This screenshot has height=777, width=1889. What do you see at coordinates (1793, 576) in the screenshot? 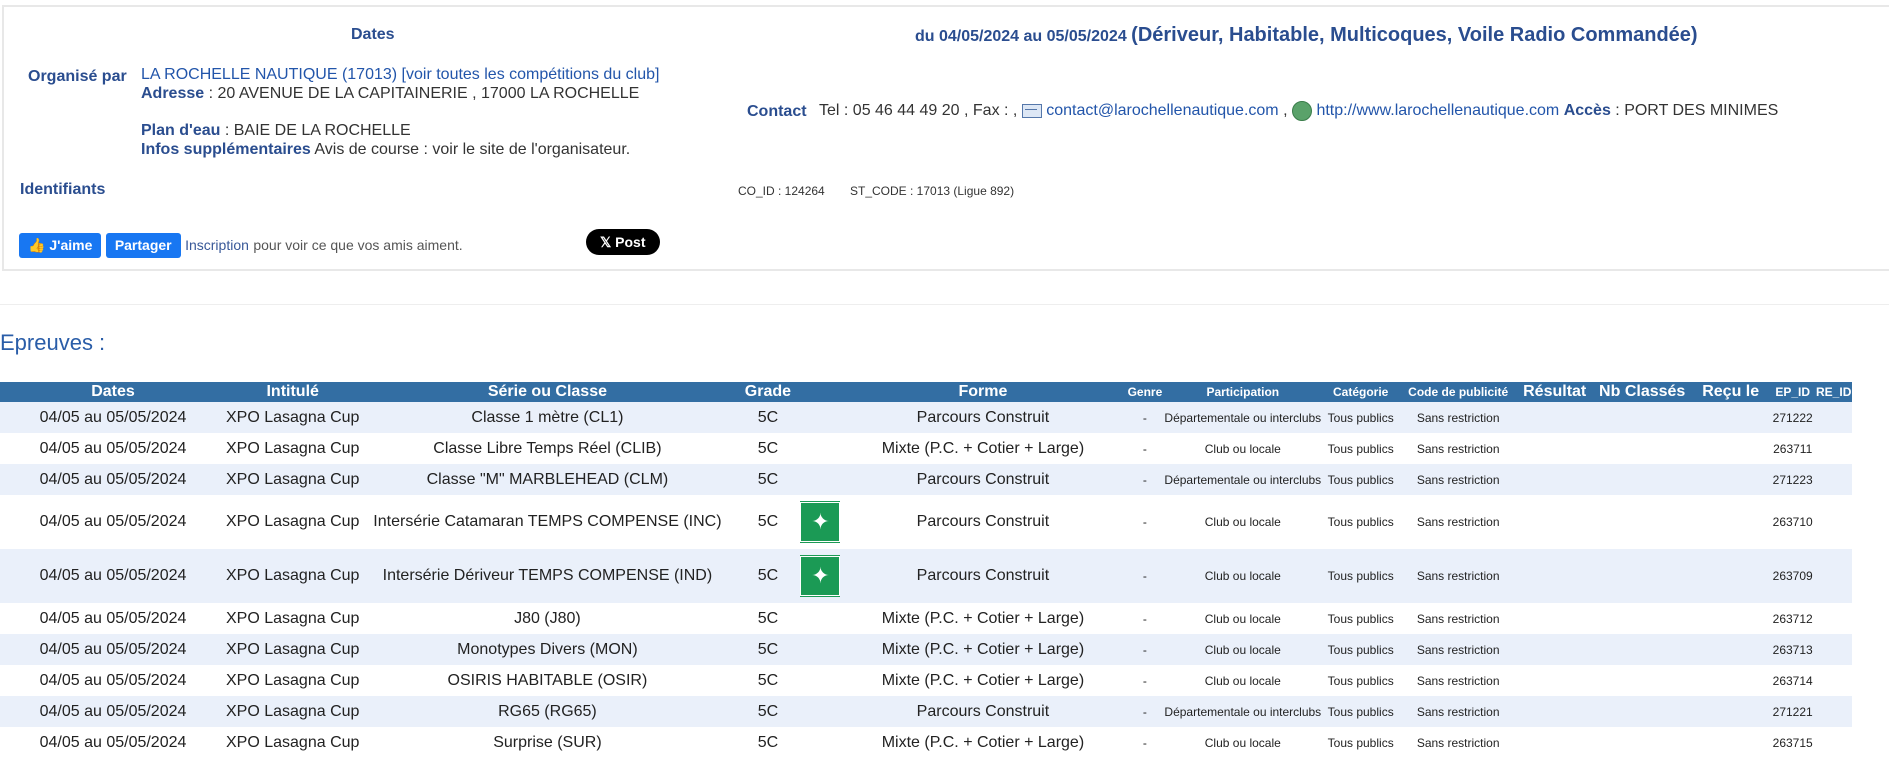
I see `row-ep-id: 263709` at bounding box center [1793, 576].